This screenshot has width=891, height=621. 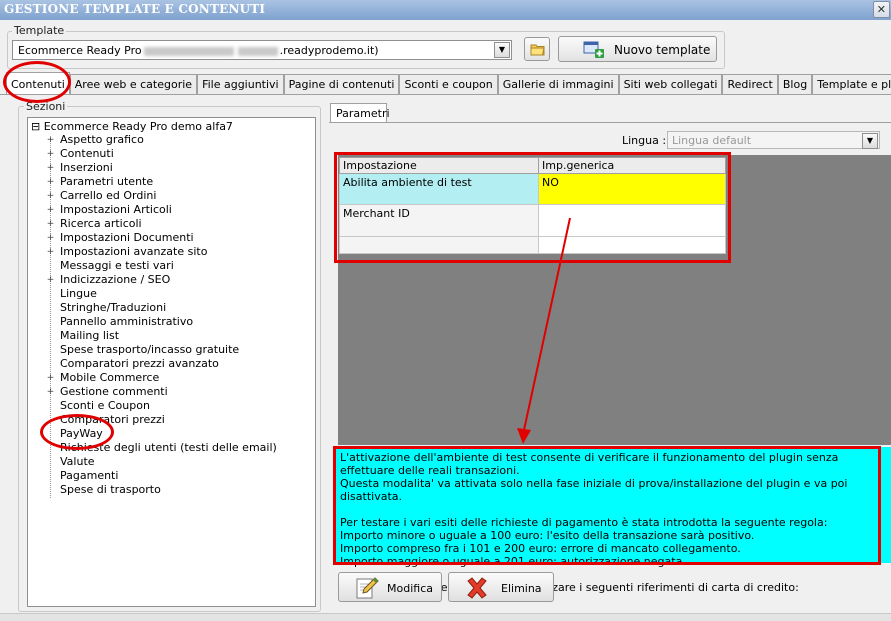 I want to click on tree-item-label: Messaggi e testi vari, so click(x=117, y=265).